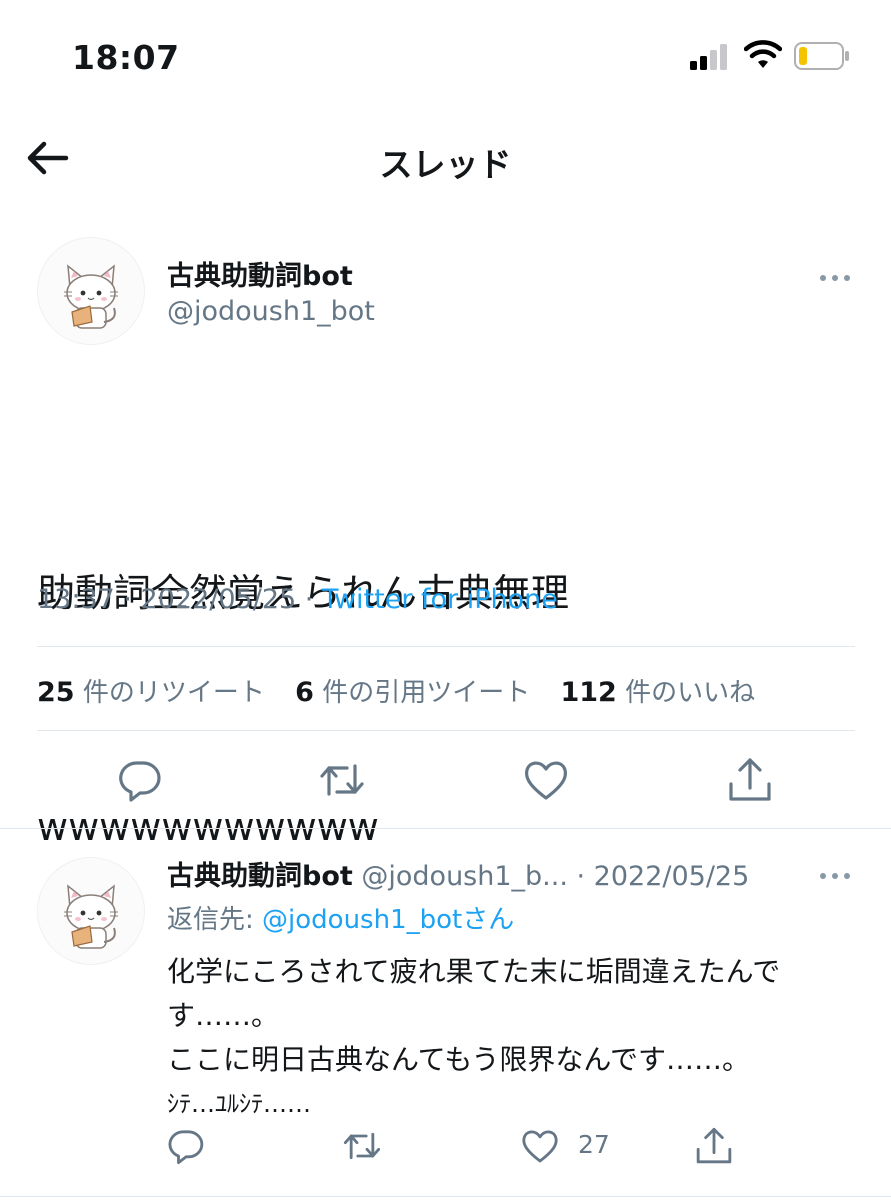 The height and width of the screenshot is (1200, 891). Describe the element at coordinates (388, 920) in the screenshot. I see `reply-to-mention: @jodoush1_botさん` at that location.